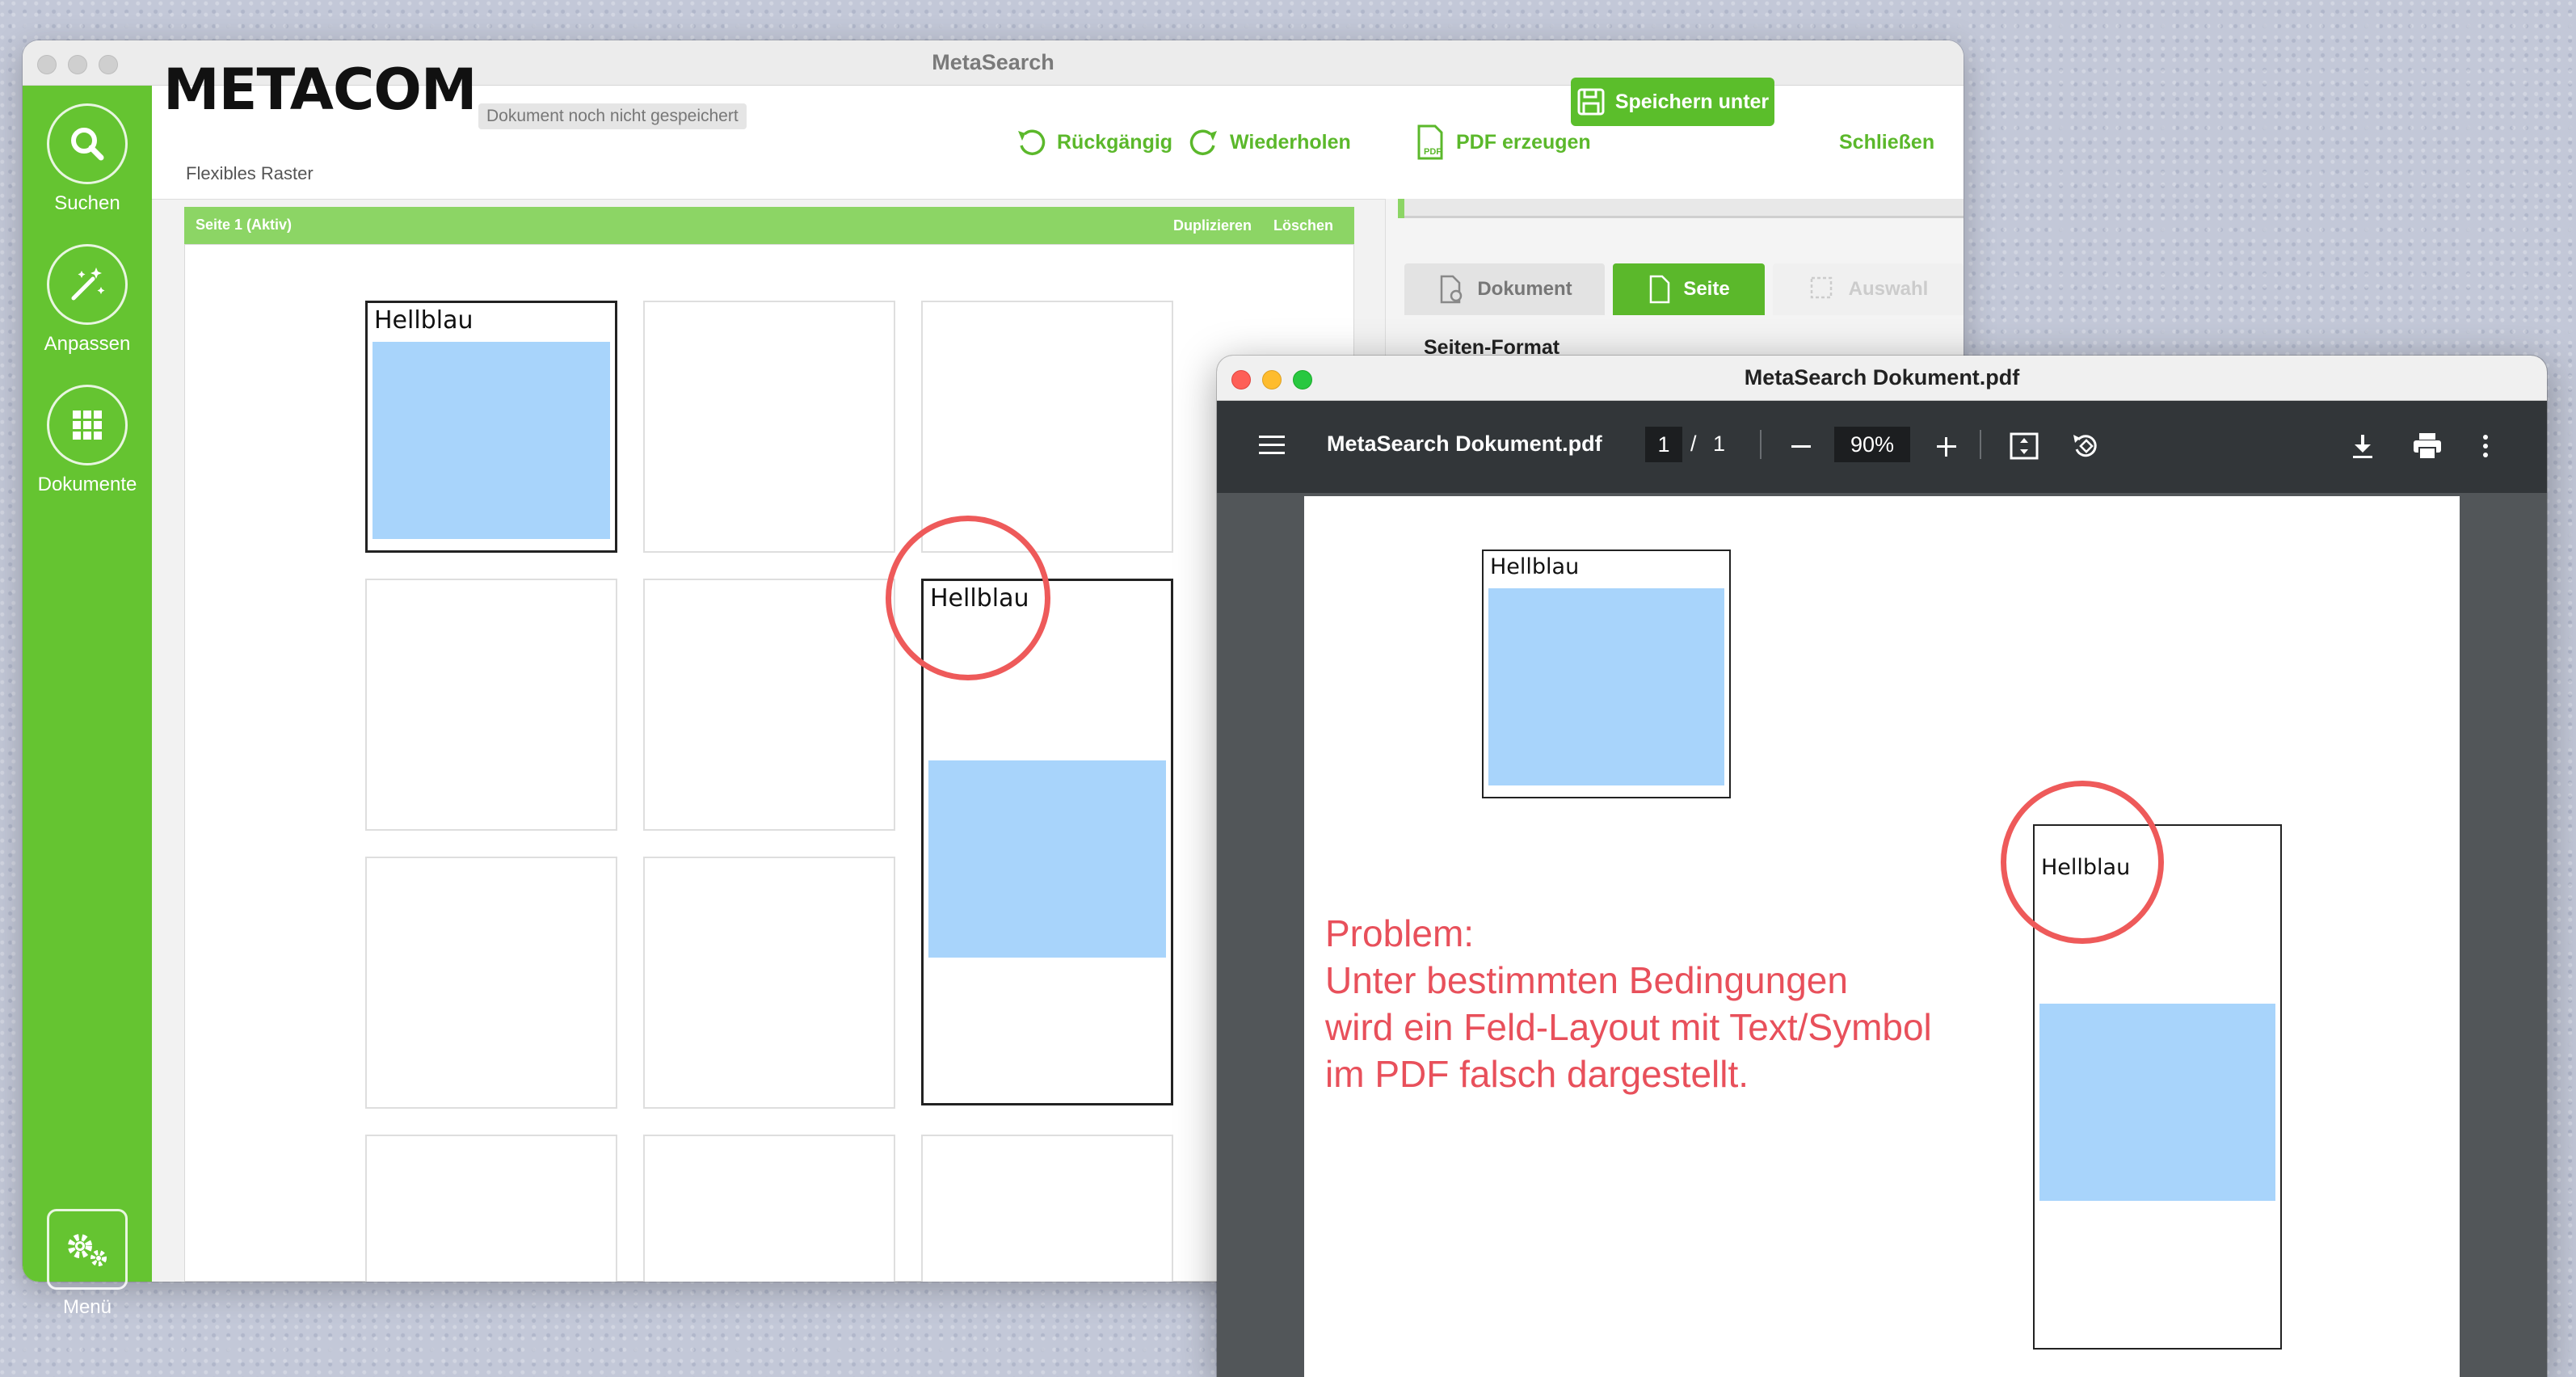  Describe the element at coordinates (1537, 1074) in the screenshot. I see `problem-line-4: im PDF falsch dargestellt.` at that location.